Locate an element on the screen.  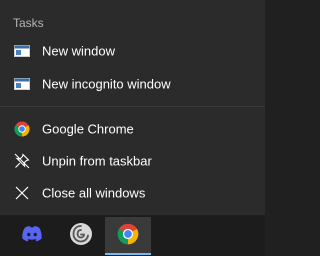
taskbar-discord-button is located at coordinates (32, 236).